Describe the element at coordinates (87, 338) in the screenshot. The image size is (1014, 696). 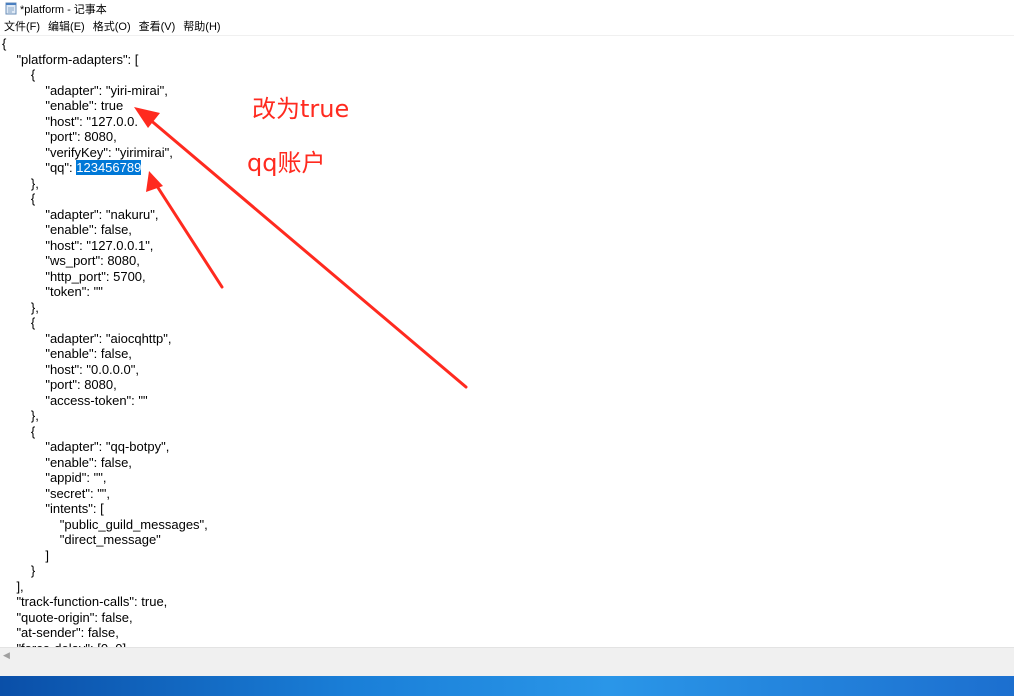
I see `code-line: "adapter": "aiocqhttp",` at that location.